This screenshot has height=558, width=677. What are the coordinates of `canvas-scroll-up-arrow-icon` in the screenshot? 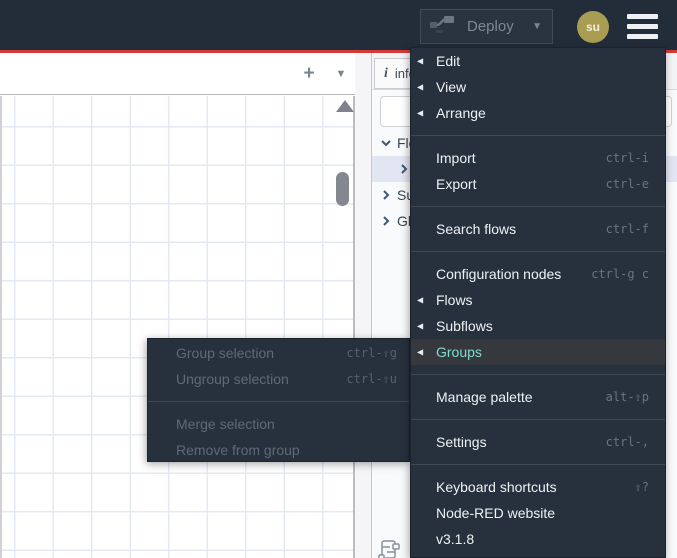 It's located at (345, 106).